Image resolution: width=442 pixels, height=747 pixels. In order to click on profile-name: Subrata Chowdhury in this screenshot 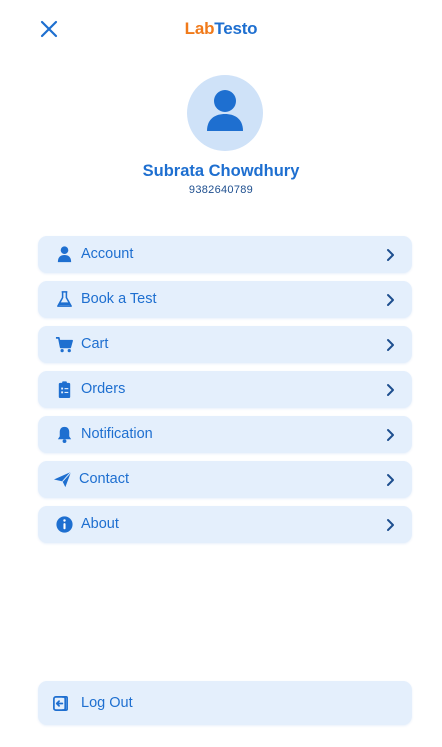, I will do `click(221, 171)`.